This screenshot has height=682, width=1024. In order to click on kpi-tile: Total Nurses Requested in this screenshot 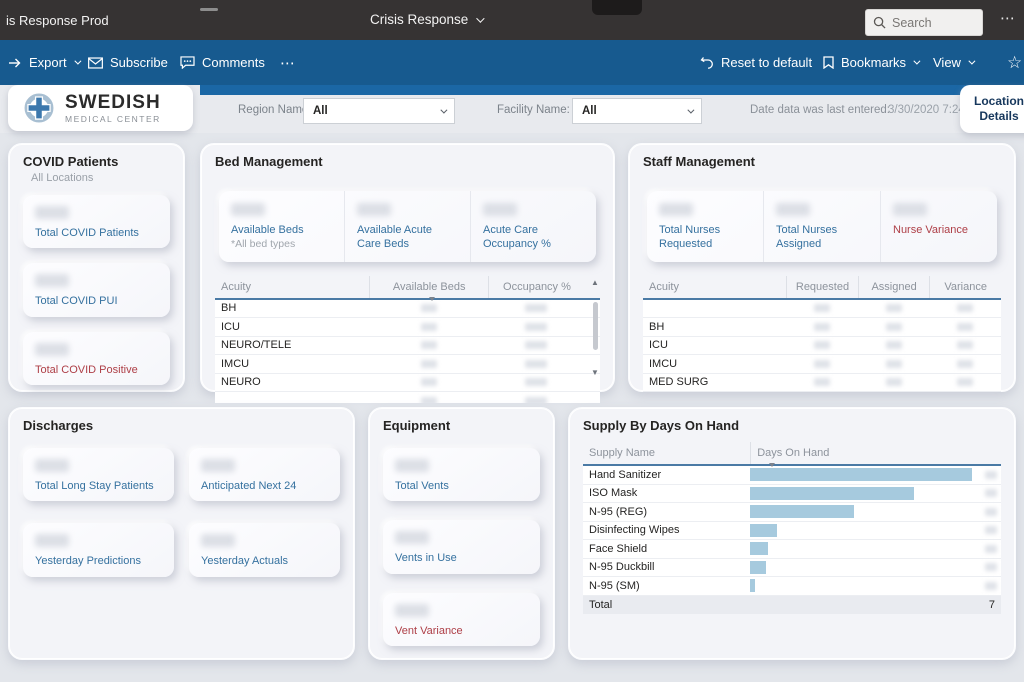, I will do `click(705, 226)`.